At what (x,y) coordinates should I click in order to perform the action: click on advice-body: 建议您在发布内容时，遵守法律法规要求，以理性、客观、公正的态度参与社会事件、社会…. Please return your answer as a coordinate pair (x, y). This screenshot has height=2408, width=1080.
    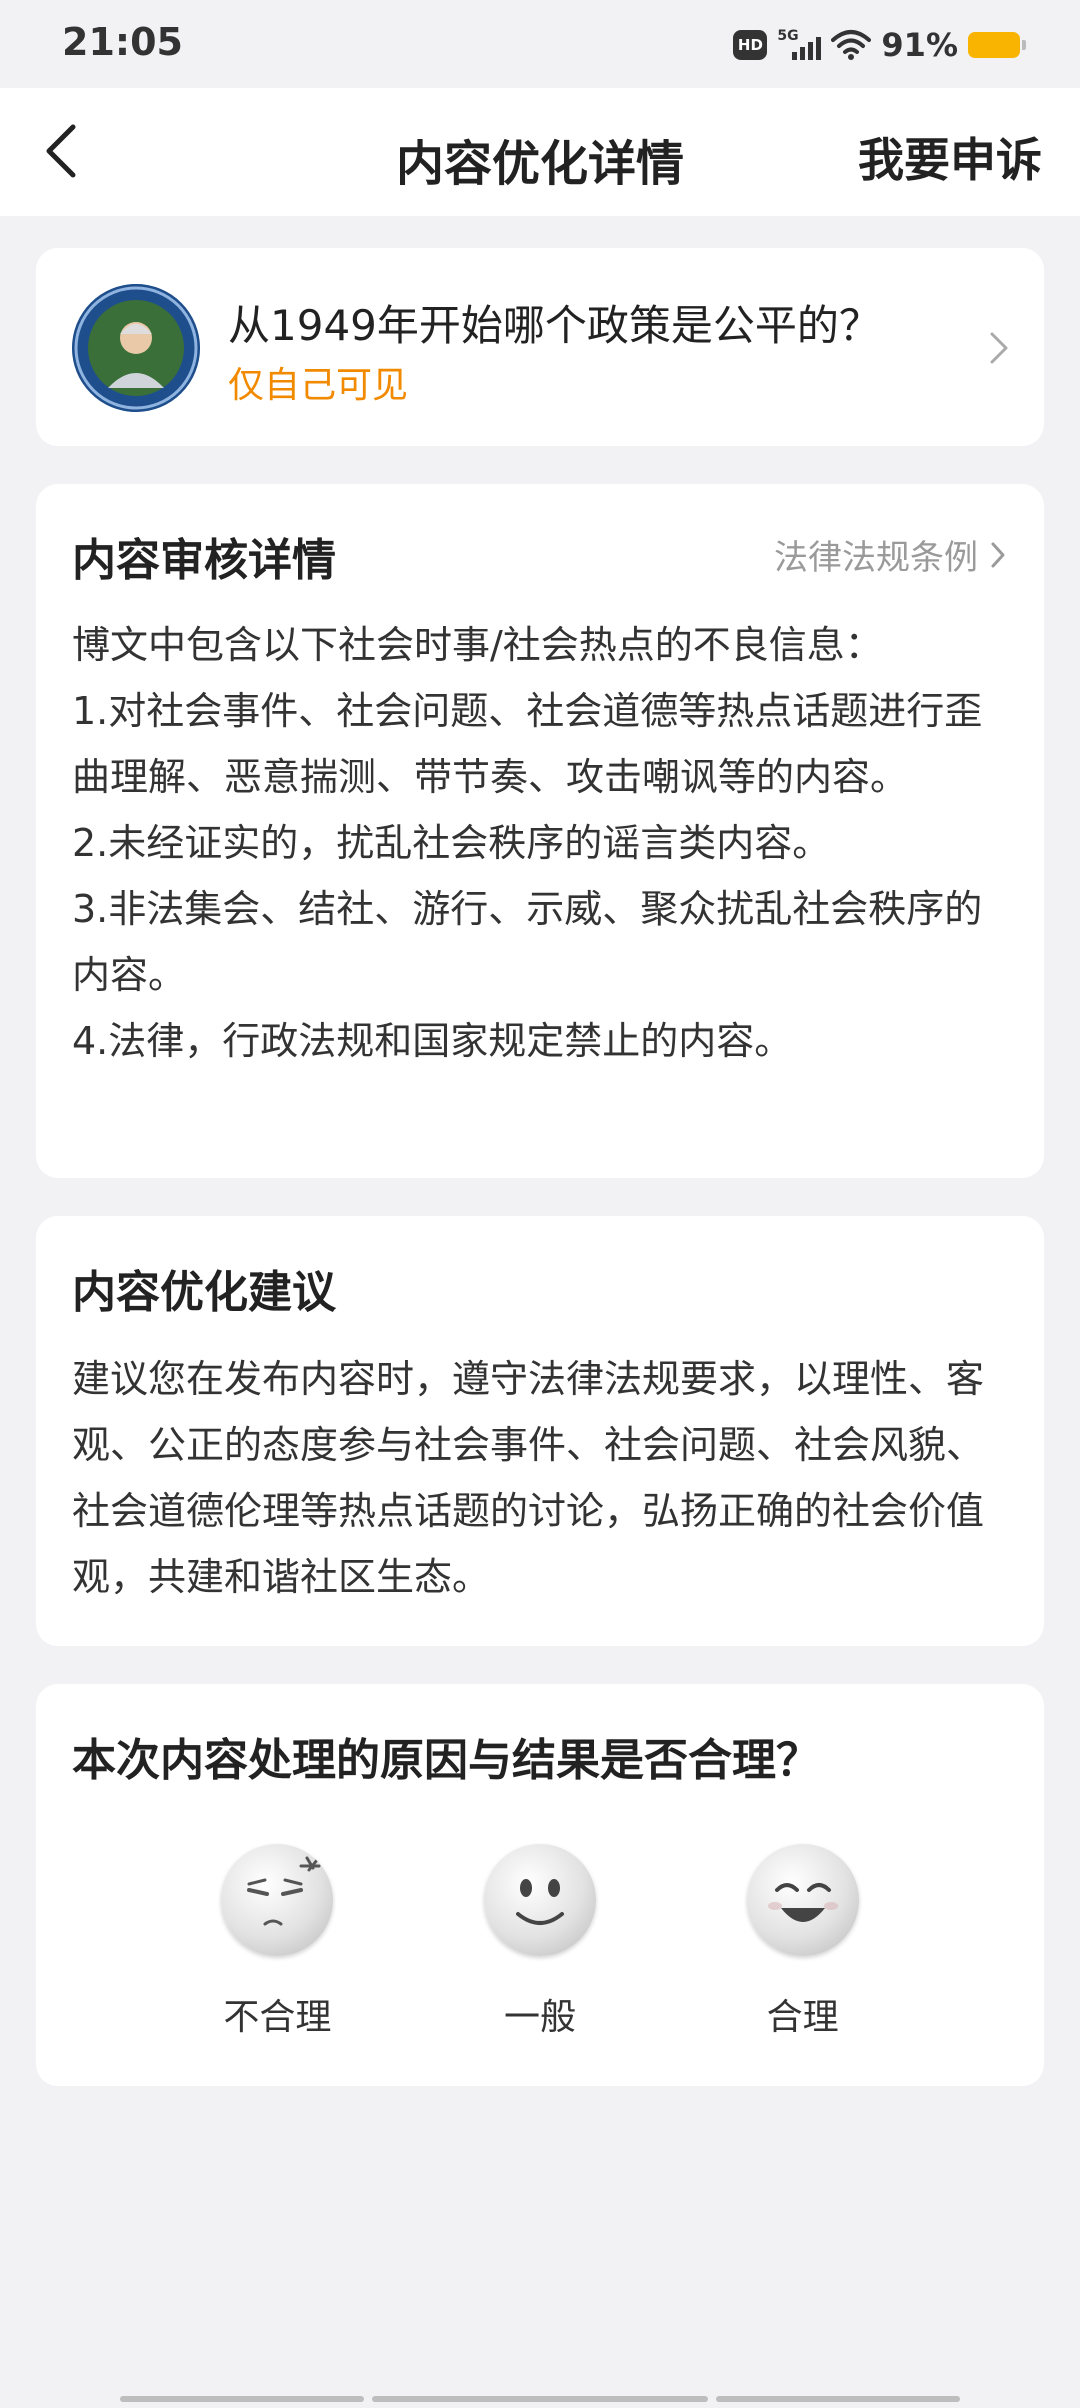
    Looking at the image, I should click on (528, 1478).